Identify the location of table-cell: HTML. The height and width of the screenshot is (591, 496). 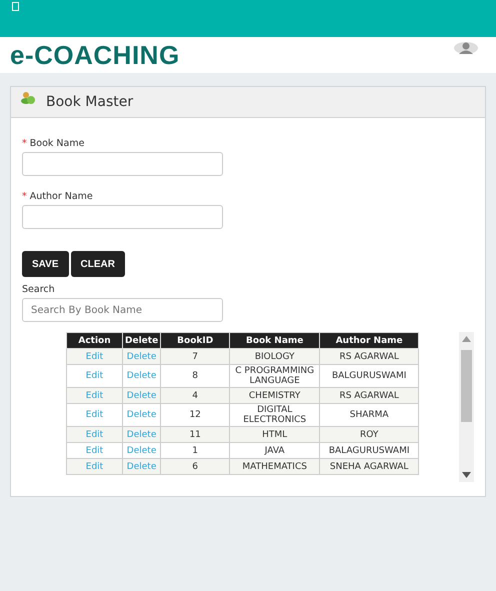
(275, 434).